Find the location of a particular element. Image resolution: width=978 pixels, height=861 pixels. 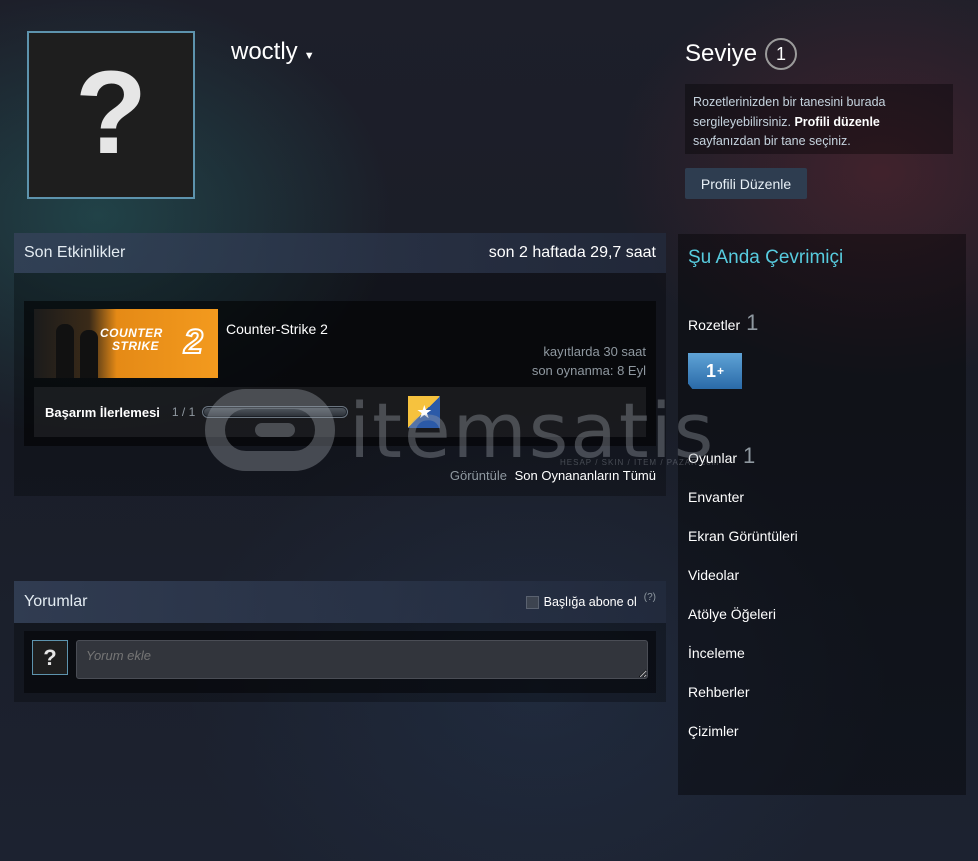

games-count: 1 is located at coordinates (749, 455).